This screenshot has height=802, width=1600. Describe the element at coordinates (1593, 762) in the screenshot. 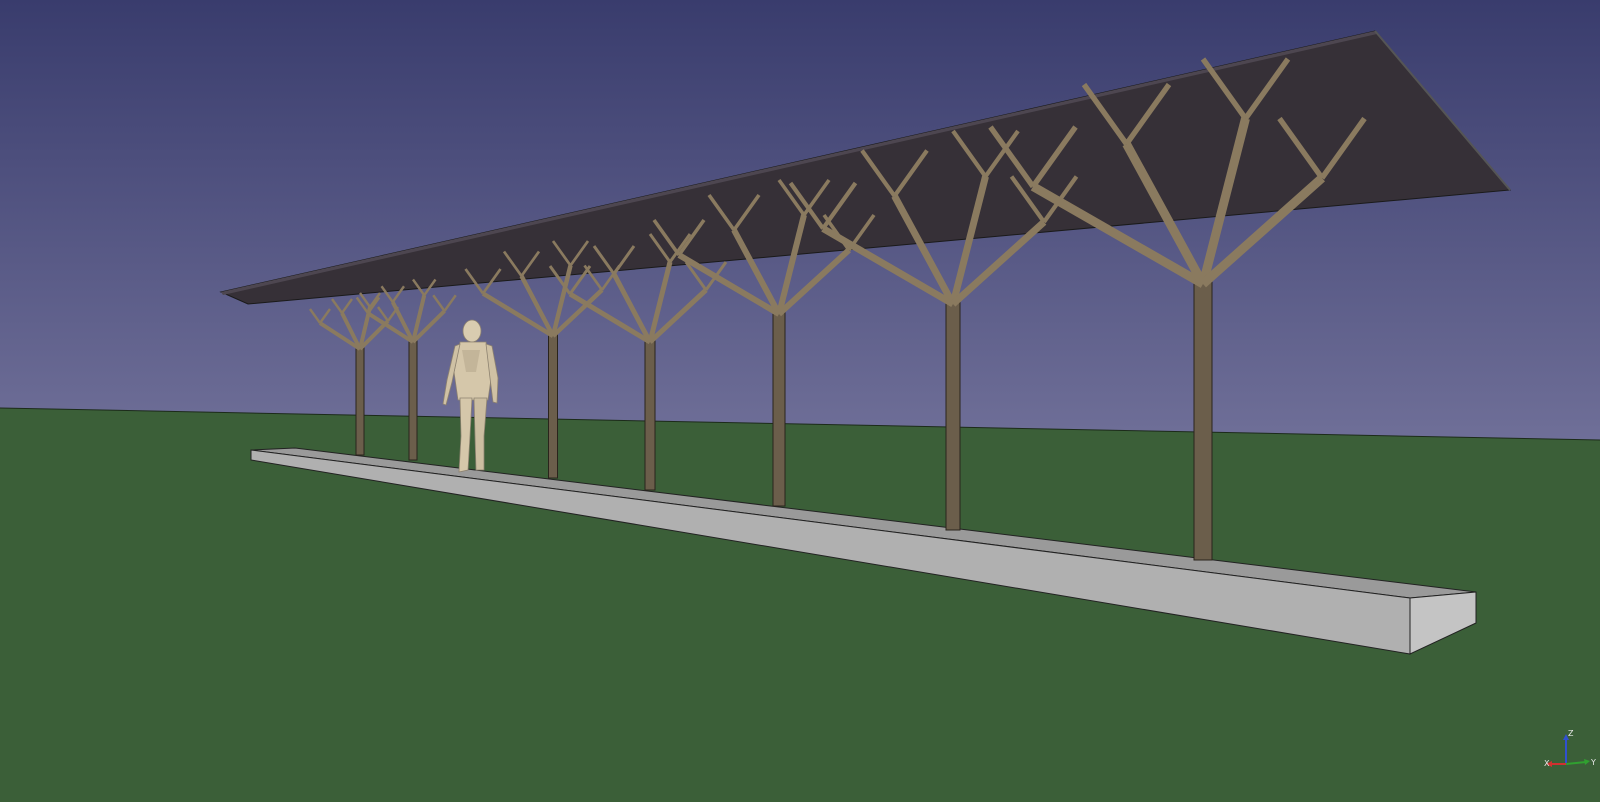

I see `y-axis-label: Y` at that location.